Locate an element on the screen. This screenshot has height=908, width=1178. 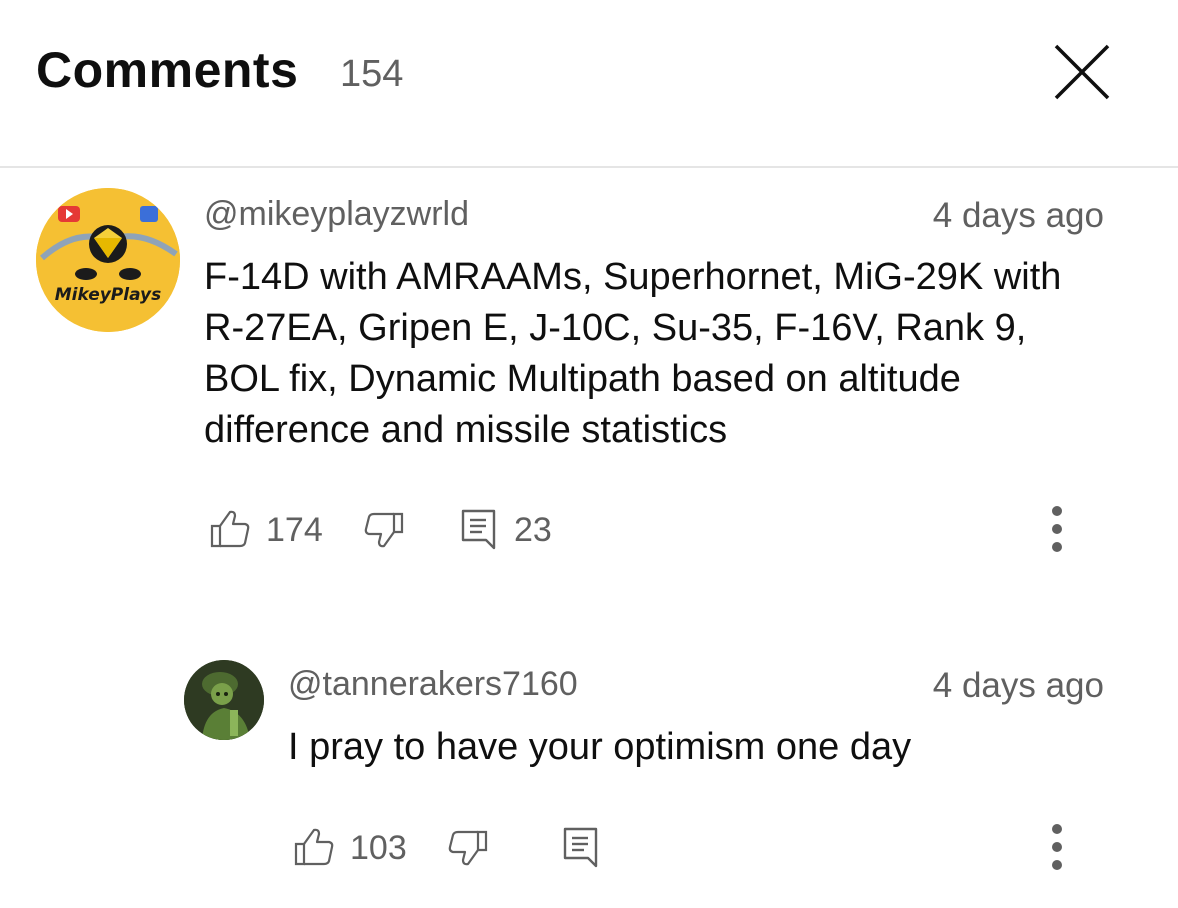
close-icon is located at coordinates (1082, 72).